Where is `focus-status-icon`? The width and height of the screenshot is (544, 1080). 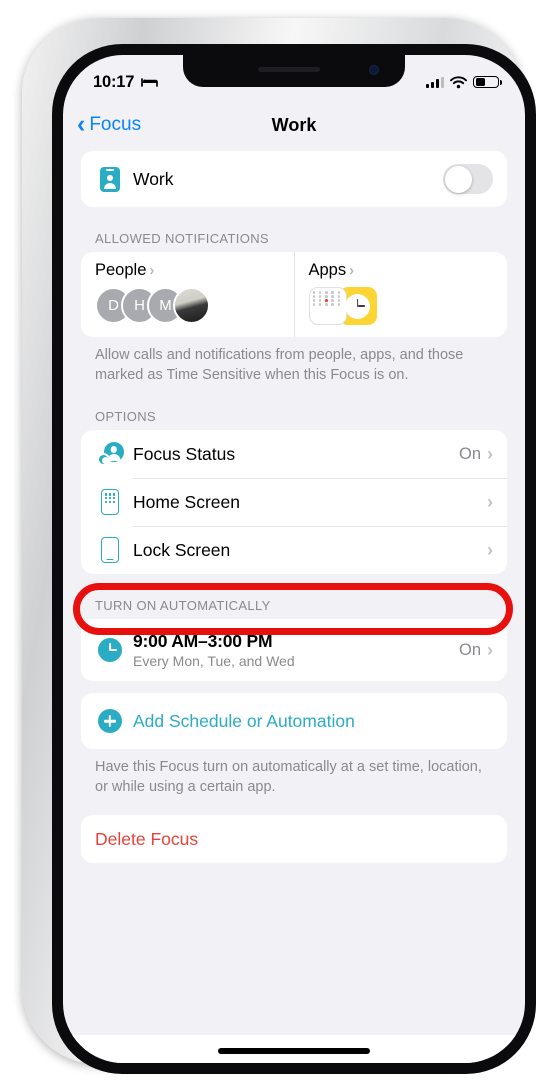
focus-status-icon is located at coordinates (110, 454).